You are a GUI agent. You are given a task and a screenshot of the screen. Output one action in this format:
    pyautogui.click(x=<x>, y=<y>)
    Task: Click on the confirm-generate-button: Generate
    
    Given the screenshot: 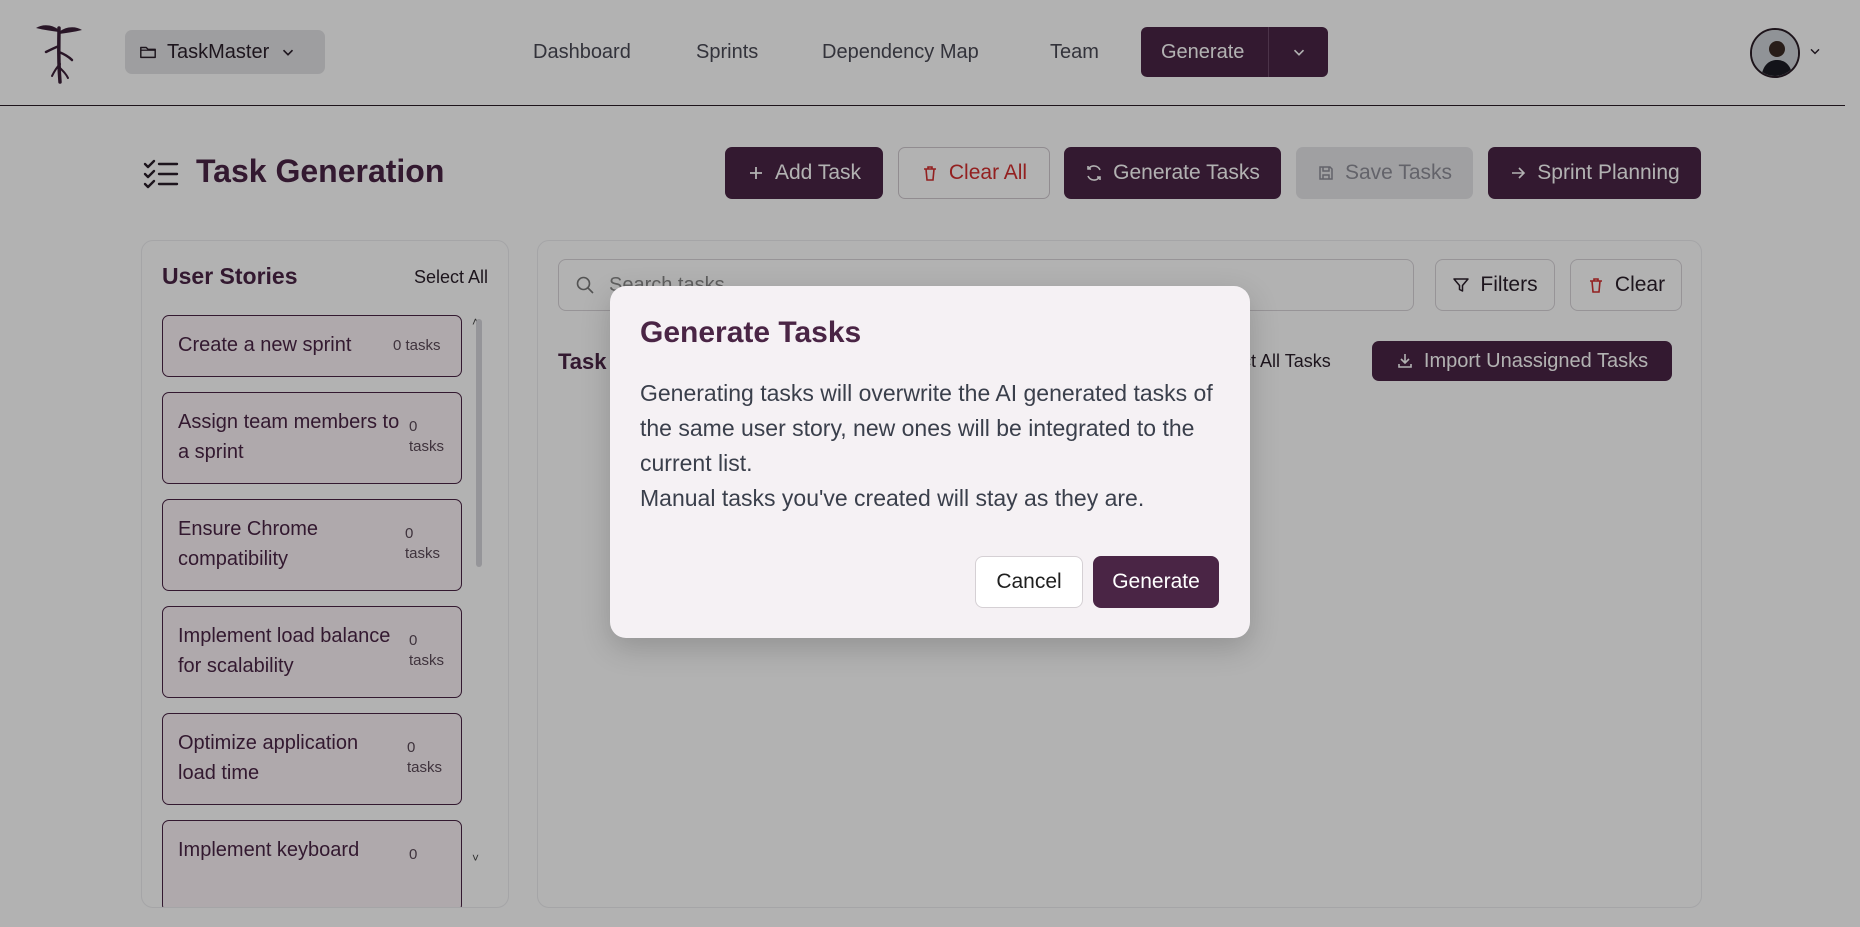 What is the action you would take?
    pyautogui.click(x=1156, y=582)
    